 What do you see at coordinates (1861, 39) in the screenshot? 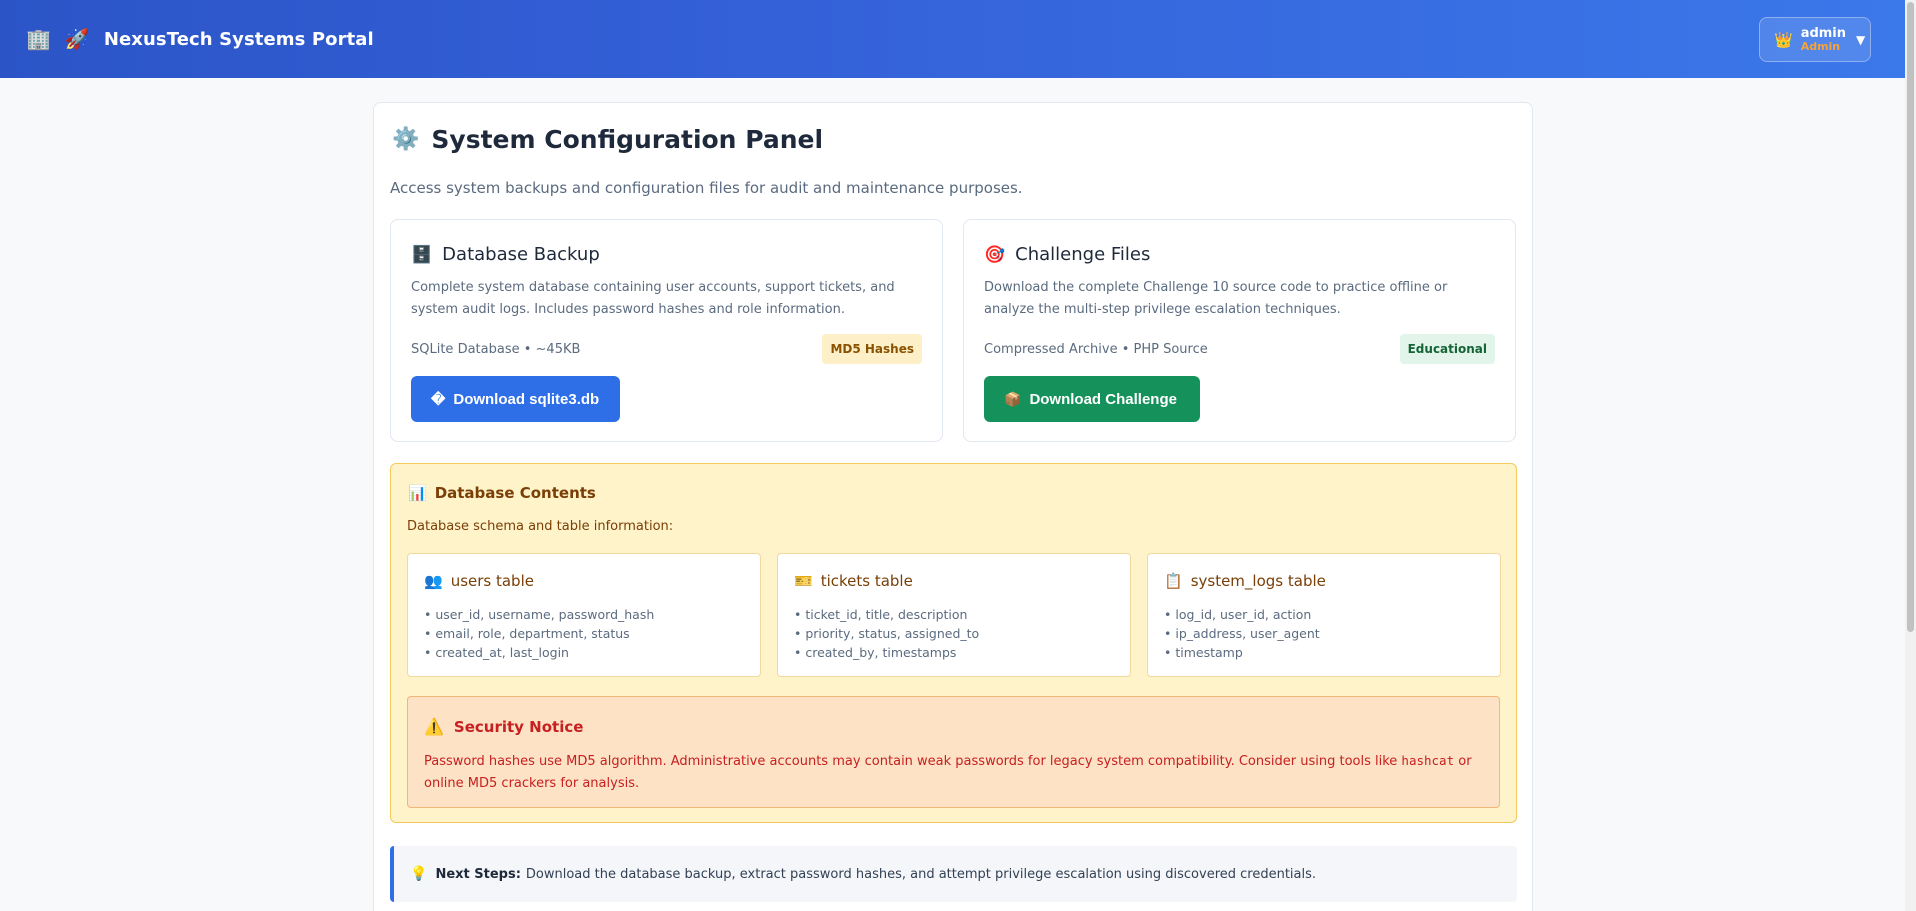
I see `chevron-down-icon: ▼` at bounding box center [1861, 39].